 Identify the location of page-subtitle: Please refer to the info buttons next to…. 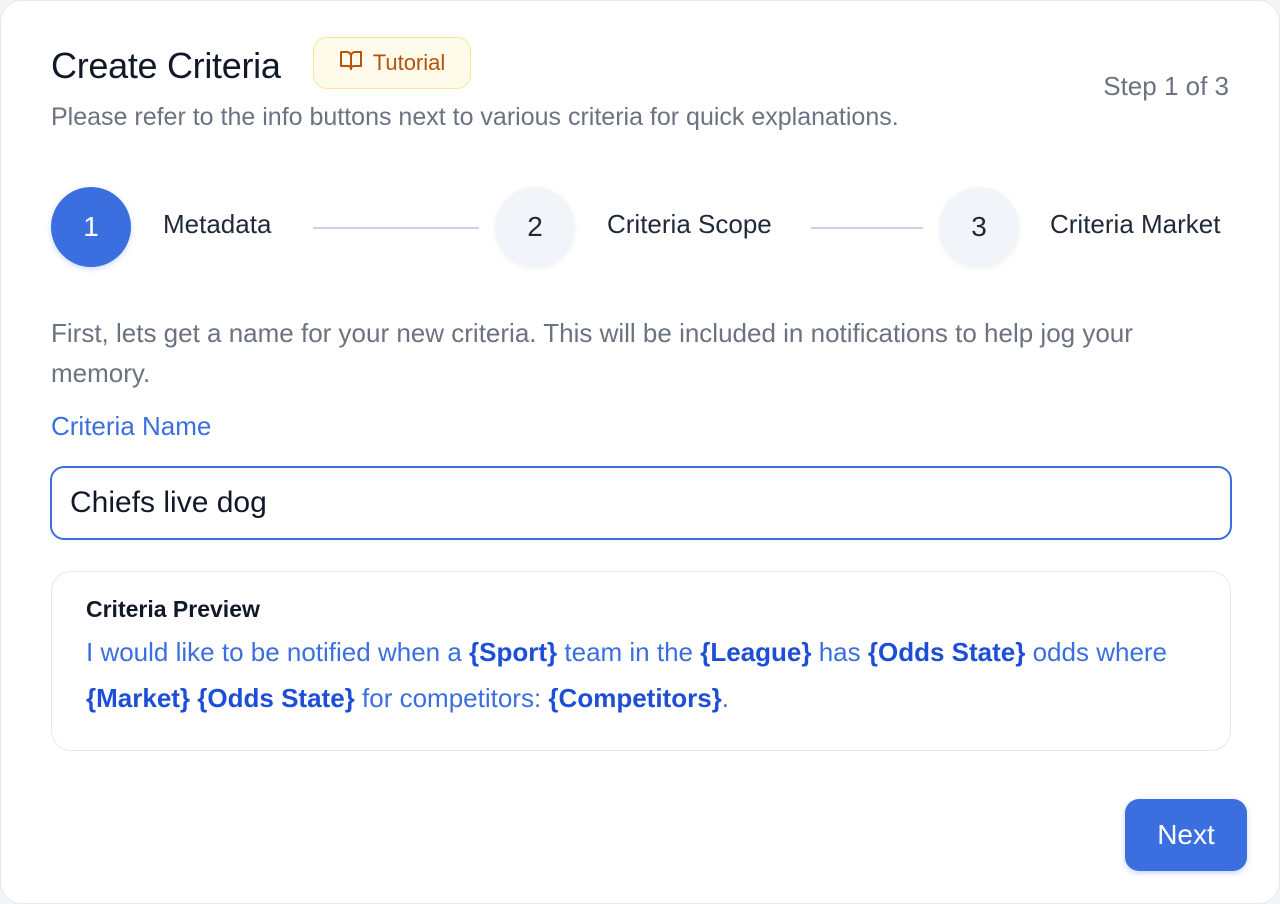
(475, 117).